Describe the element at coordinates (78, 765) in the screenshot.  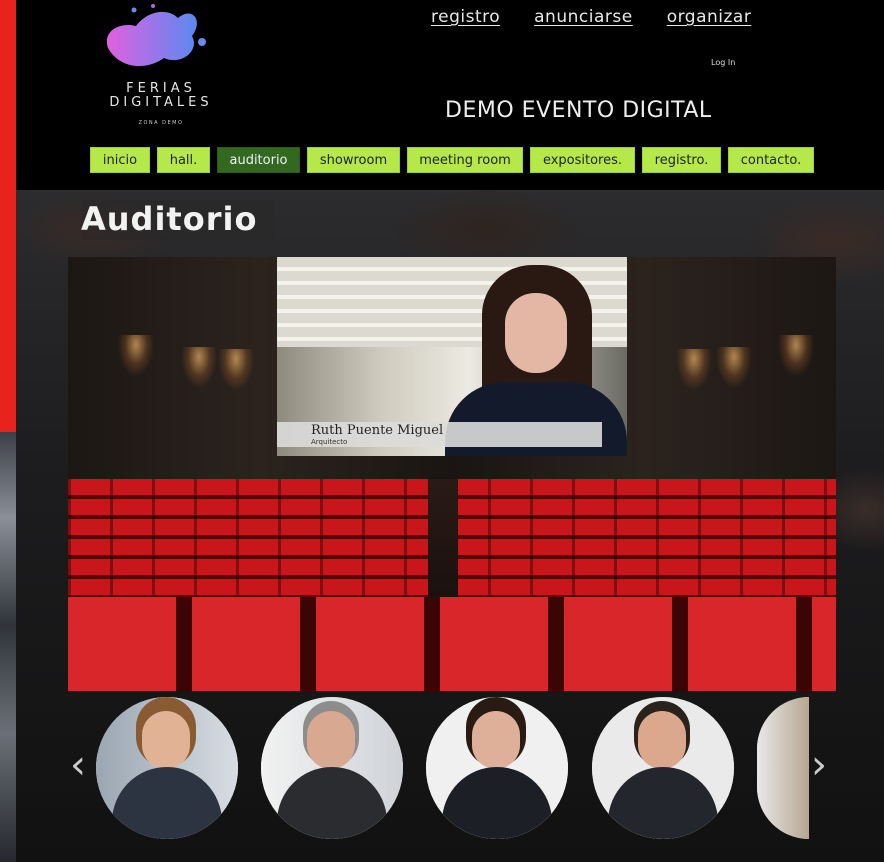
I see `chevron-left-icon: ‹` at that location.